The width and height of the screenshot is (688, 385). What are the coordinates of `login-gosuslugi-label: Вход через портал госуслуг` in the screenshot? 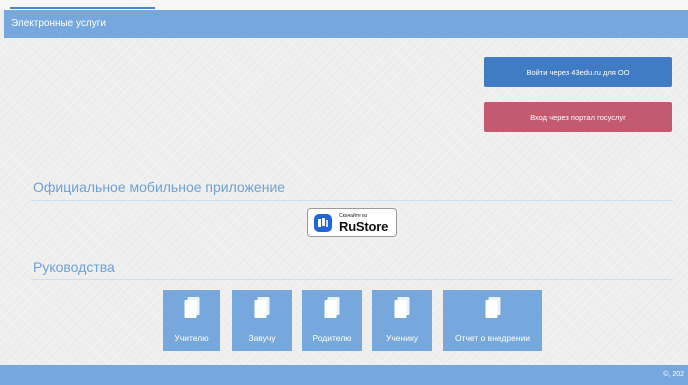 It's located at (578, 117).